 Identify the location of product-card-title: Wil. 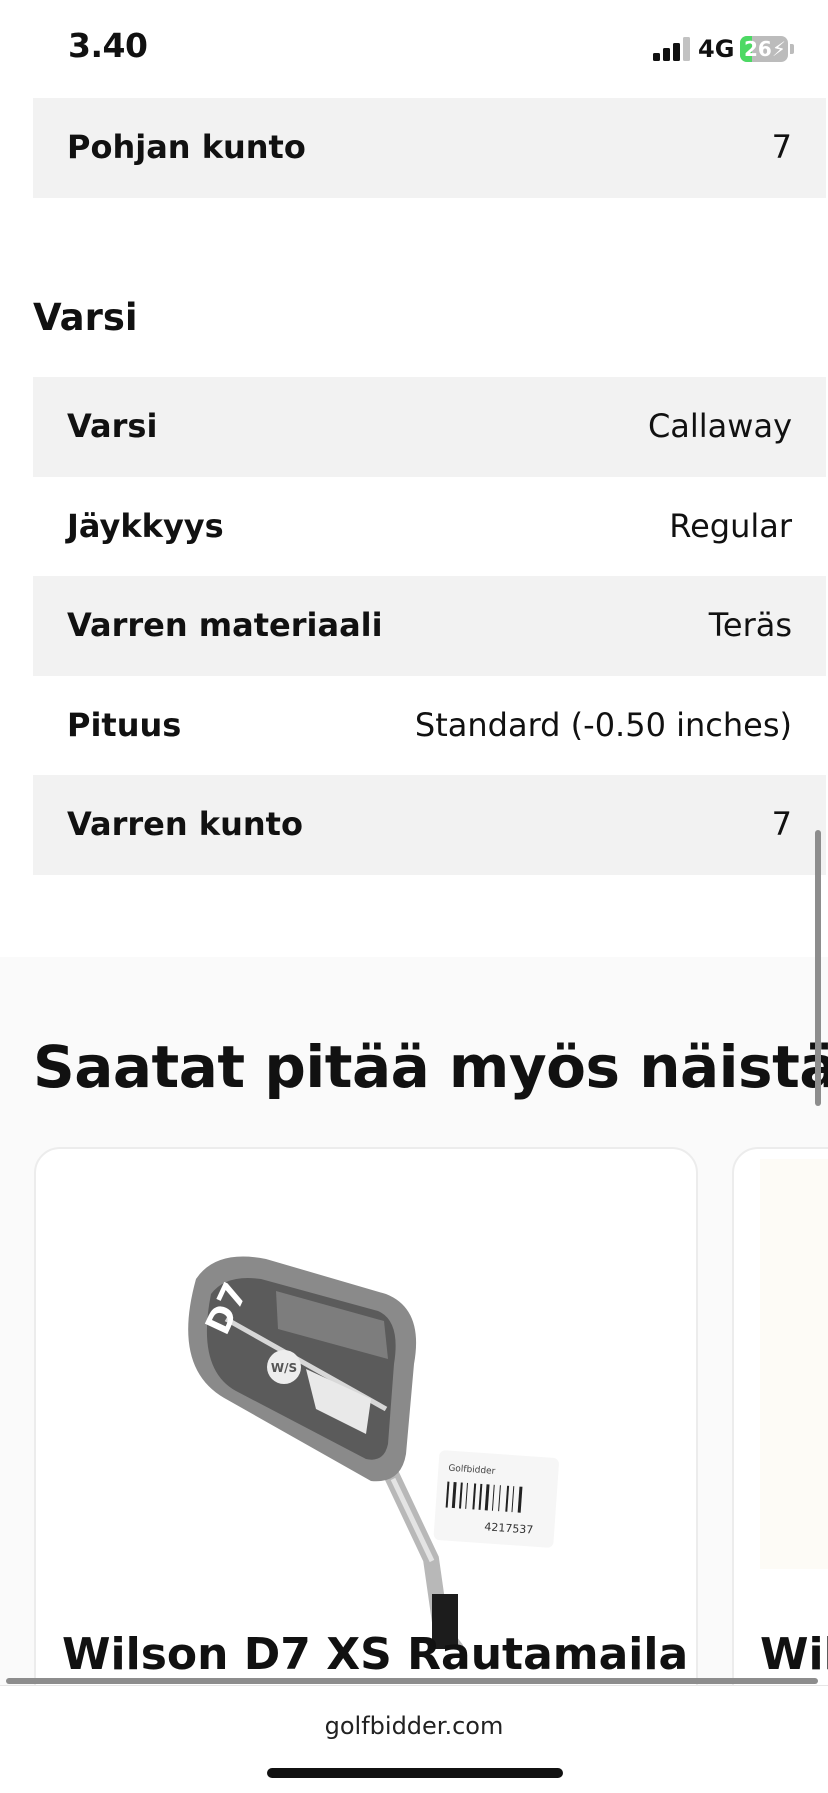
(794, 1654).